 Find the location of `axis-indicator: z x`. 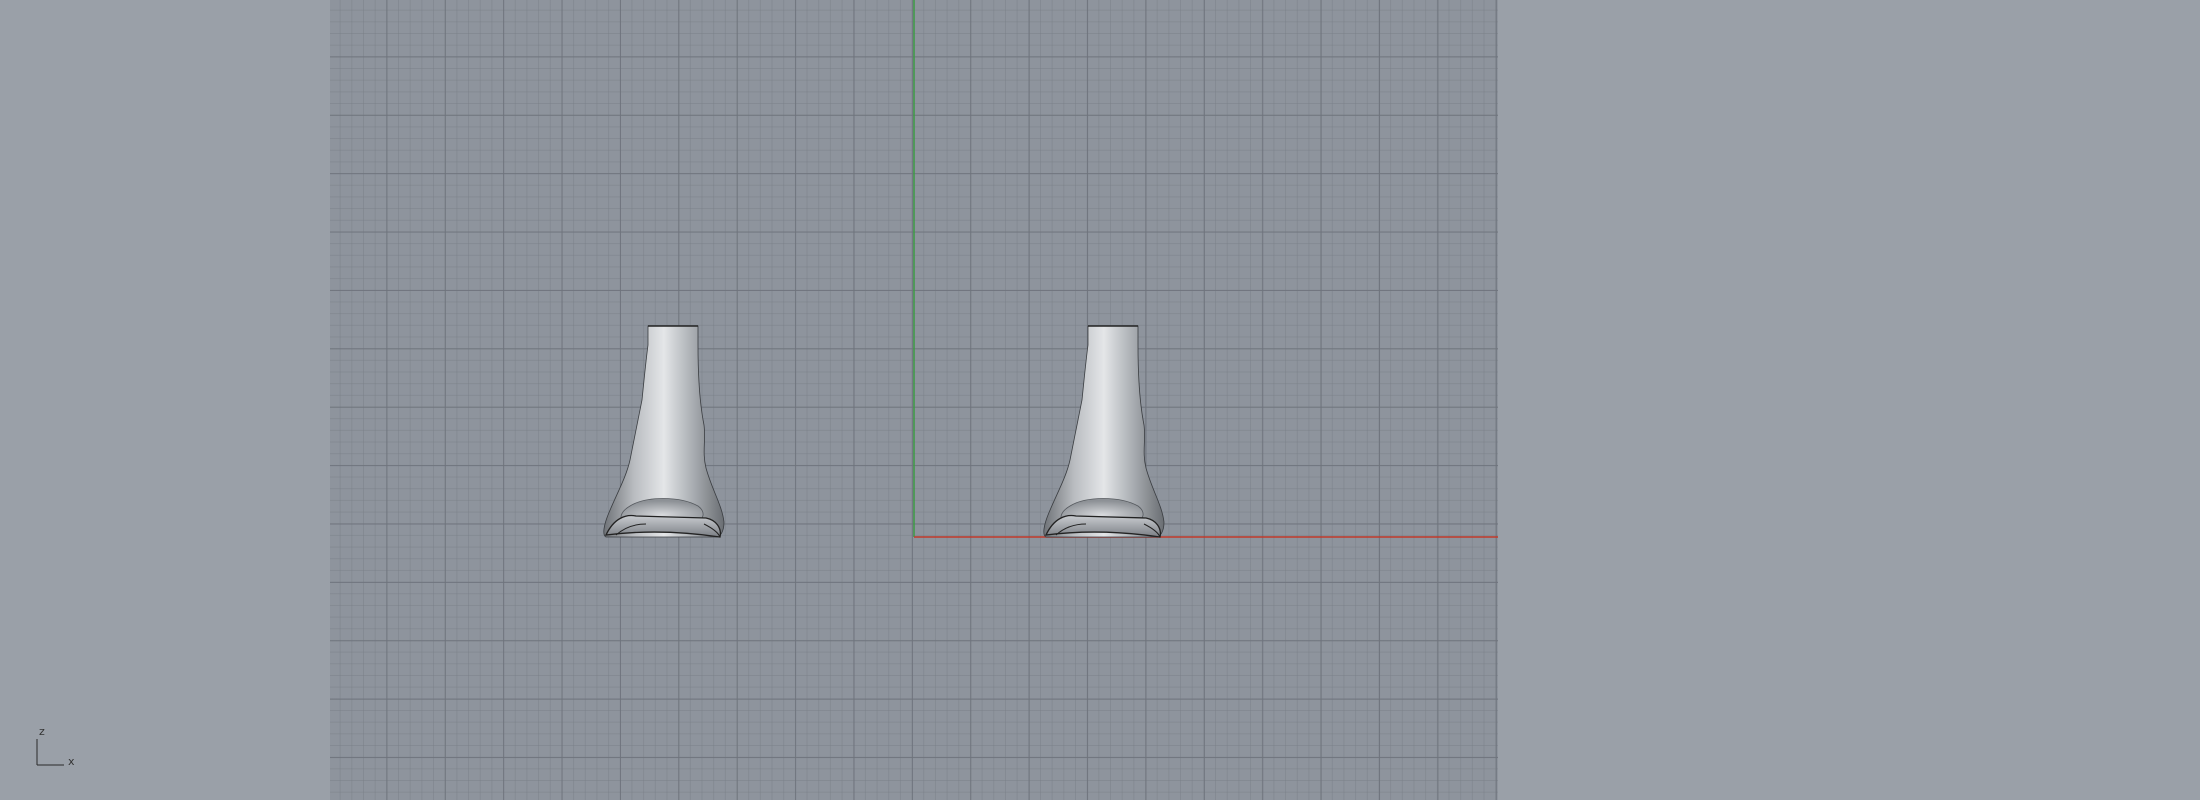

axis-indicator: z x is located at coordinates (55, 746).